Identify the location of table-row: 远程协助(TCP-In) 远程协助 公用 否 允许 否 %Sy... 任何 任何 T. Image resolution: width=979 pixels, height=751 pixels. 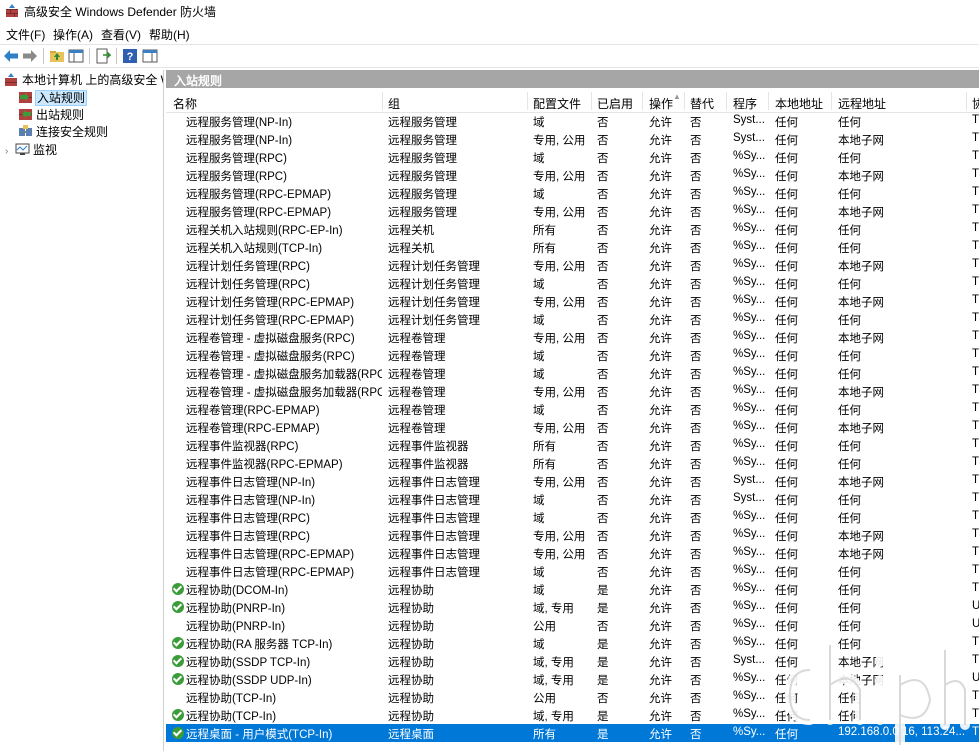
(572, 697).